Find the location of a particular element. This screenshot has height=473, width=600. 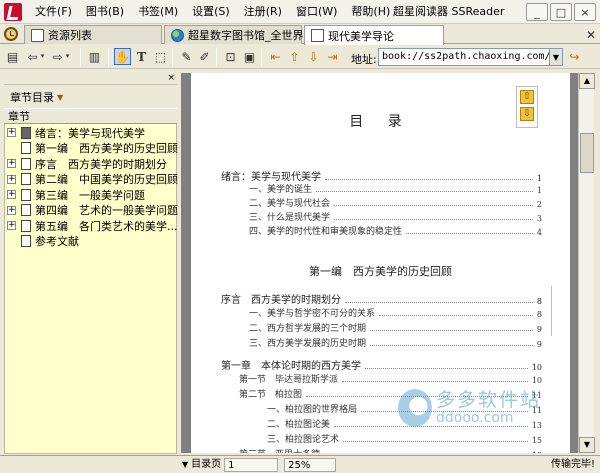

close-window-button: × is located at coordinates (585, 12).